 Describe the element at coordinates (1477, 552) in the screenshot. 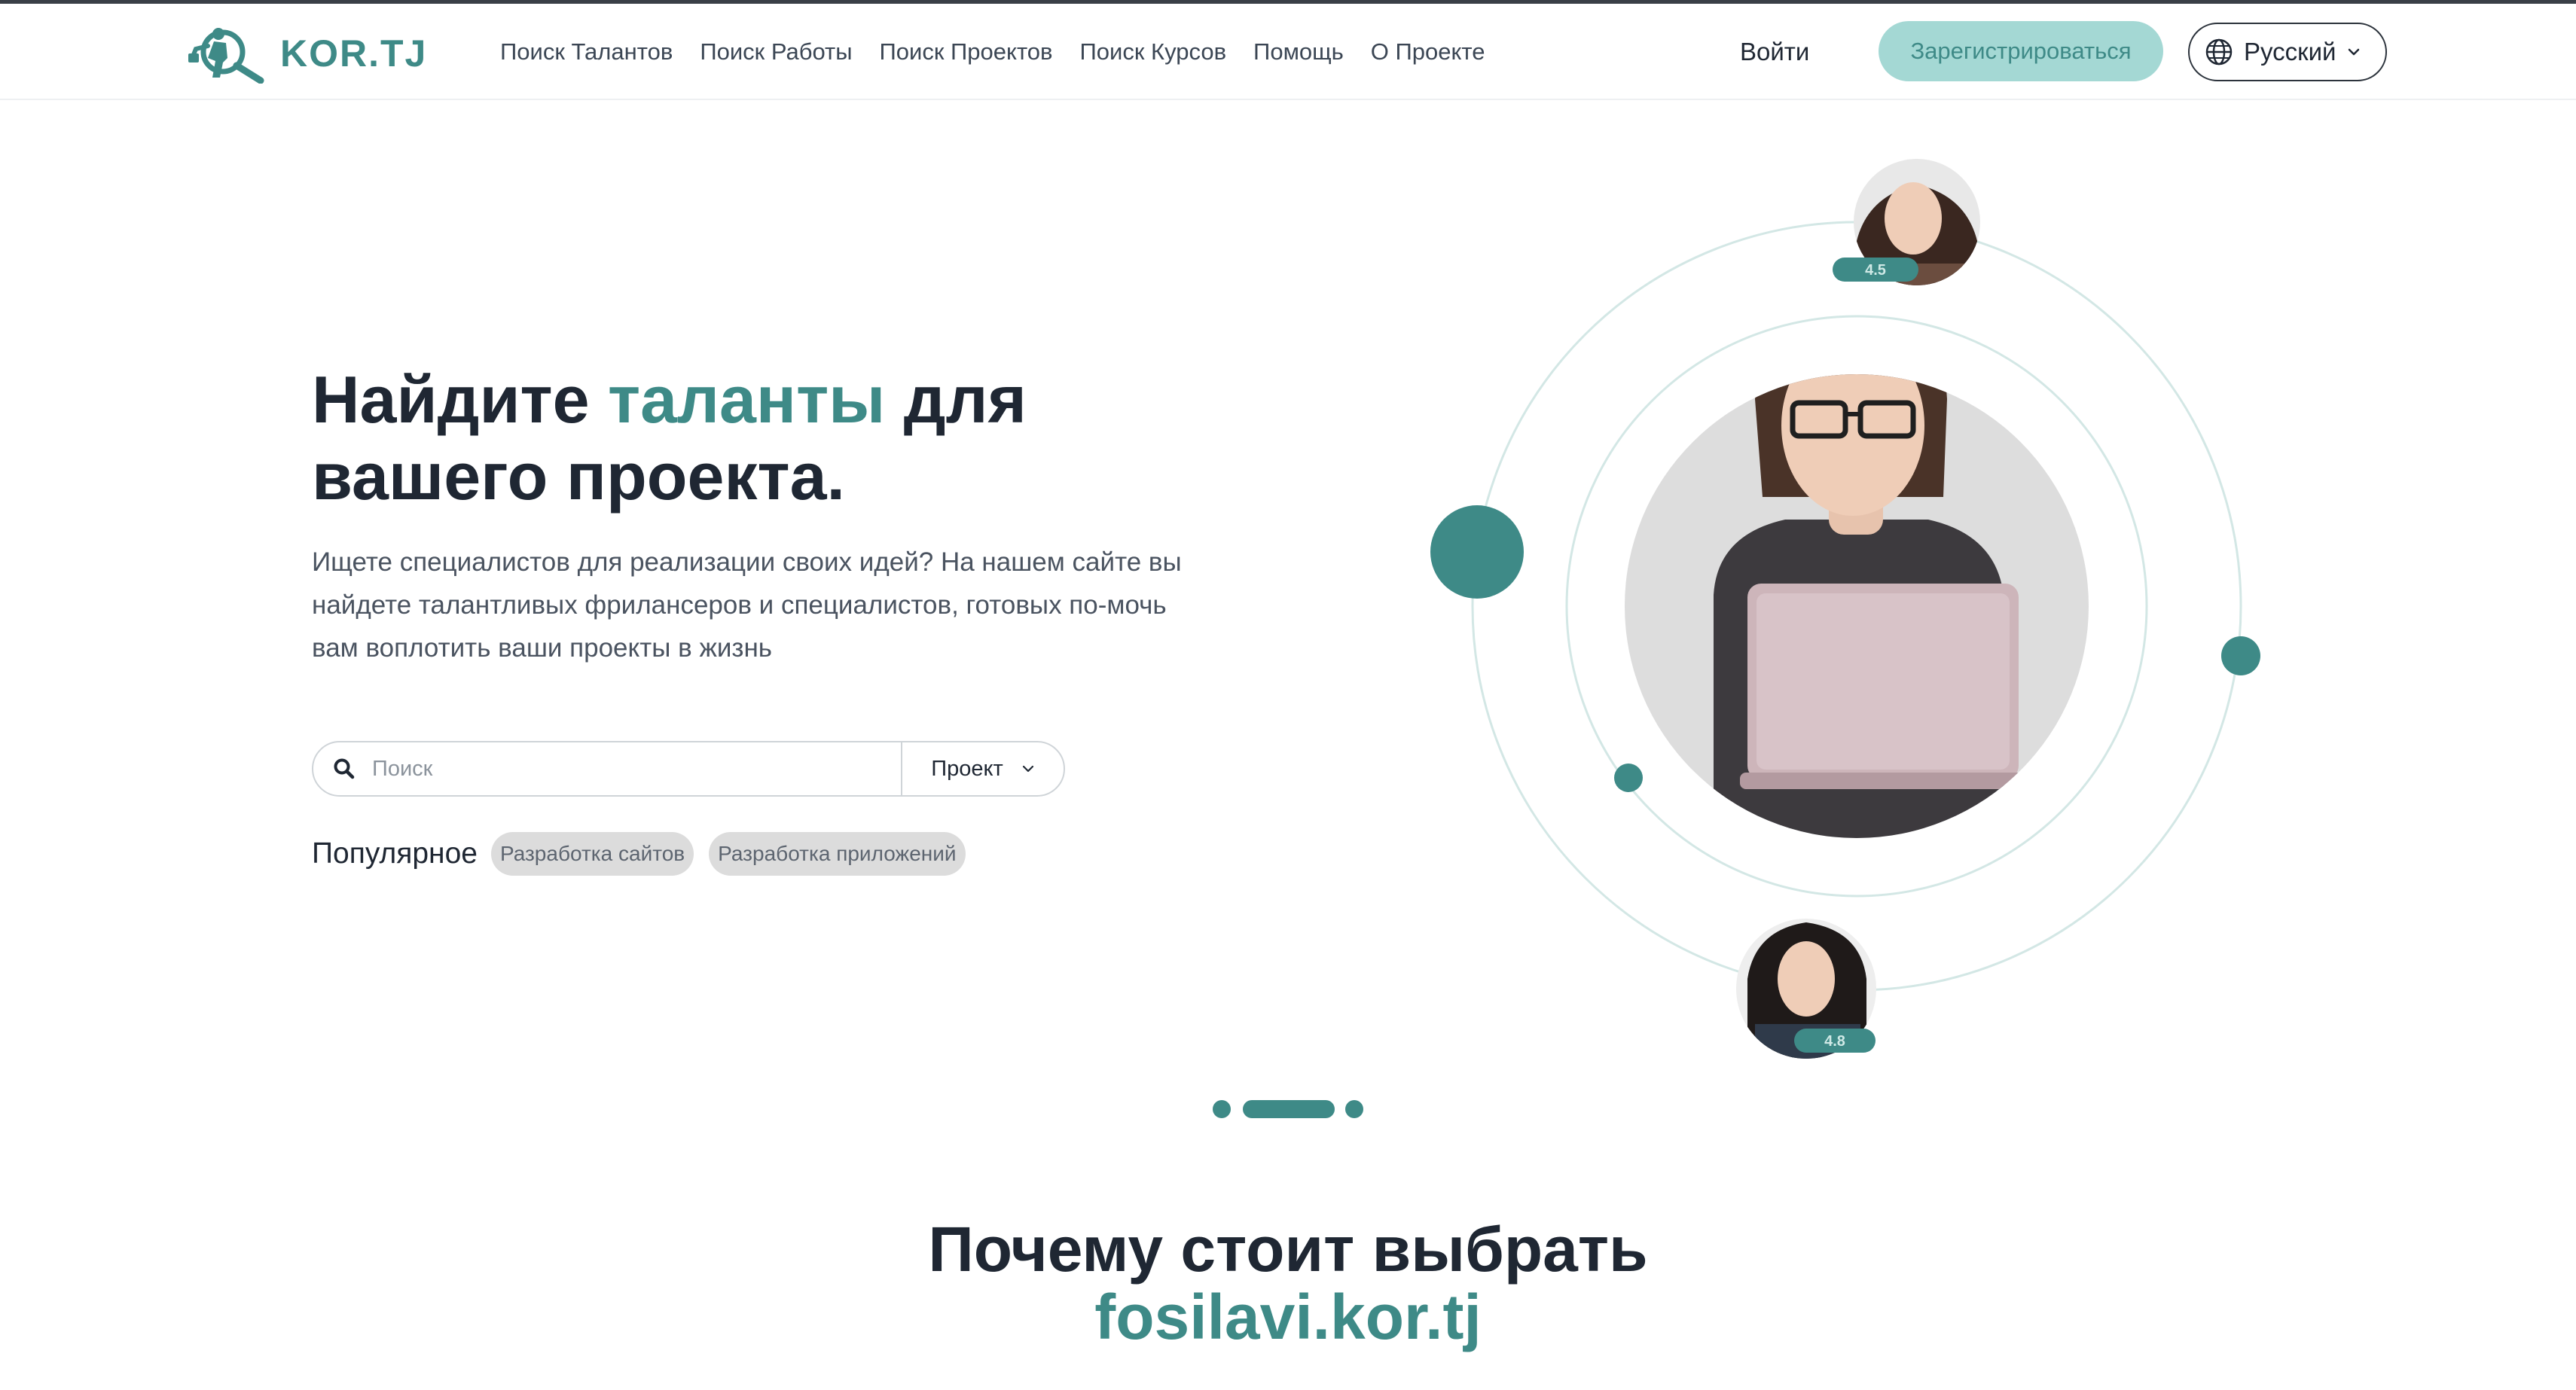

I see `decorative-dot-large` at that location.